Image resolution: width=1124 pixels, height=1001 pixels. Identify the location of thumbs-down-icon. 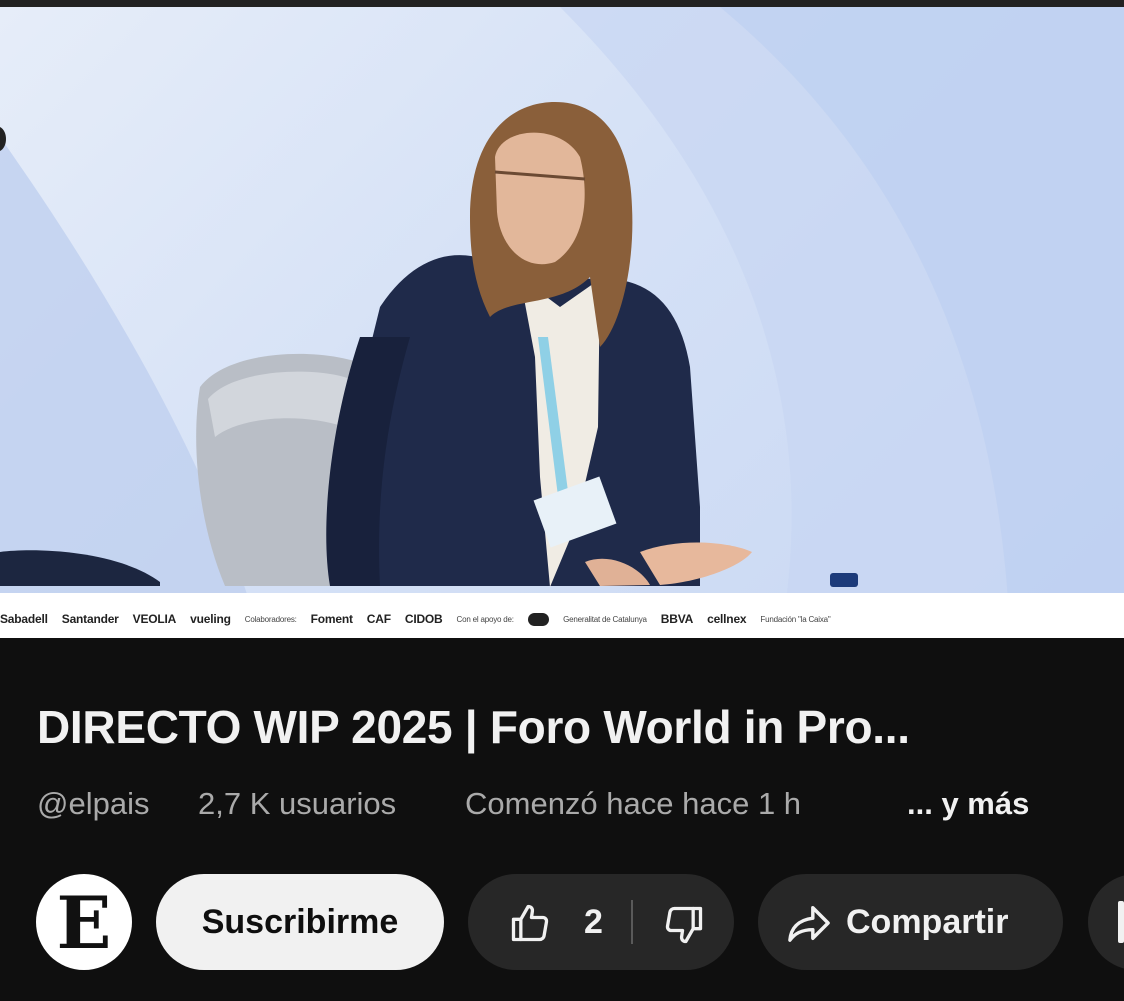
(684, 927).